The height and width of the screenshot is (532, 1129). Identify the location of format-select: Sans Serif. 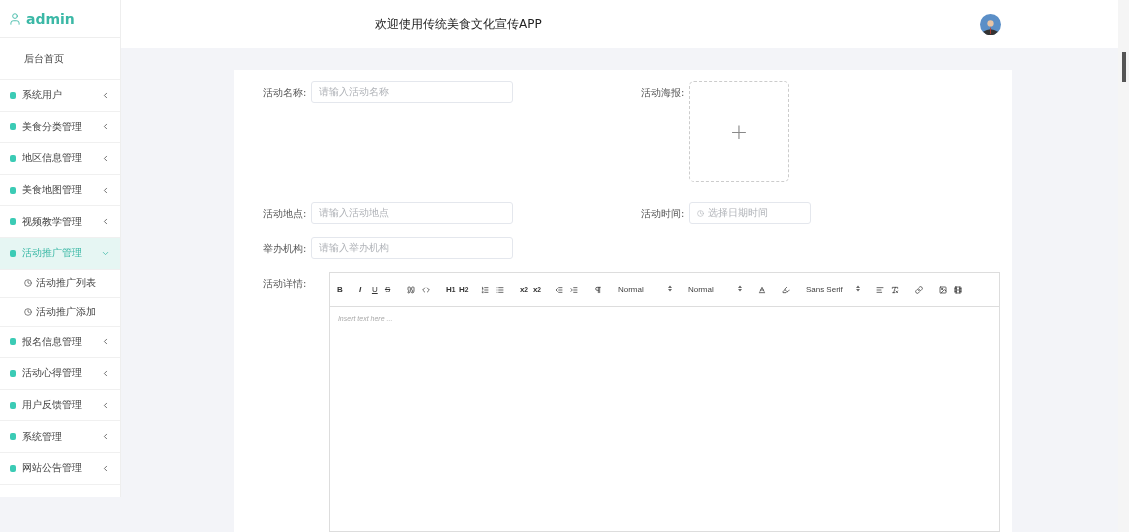
(836, 289).